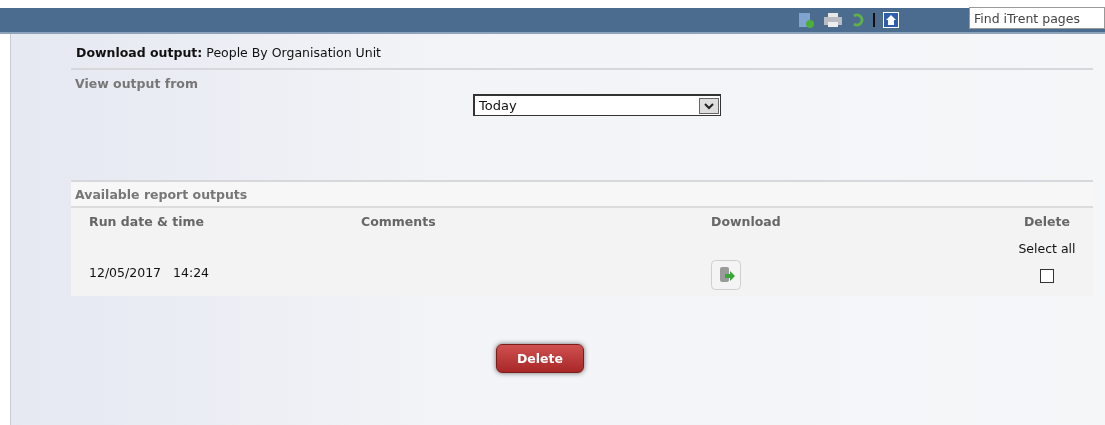  Describe the element at coordinates (746, 221) in the screenshot. I see `column-header: Download` at that location.